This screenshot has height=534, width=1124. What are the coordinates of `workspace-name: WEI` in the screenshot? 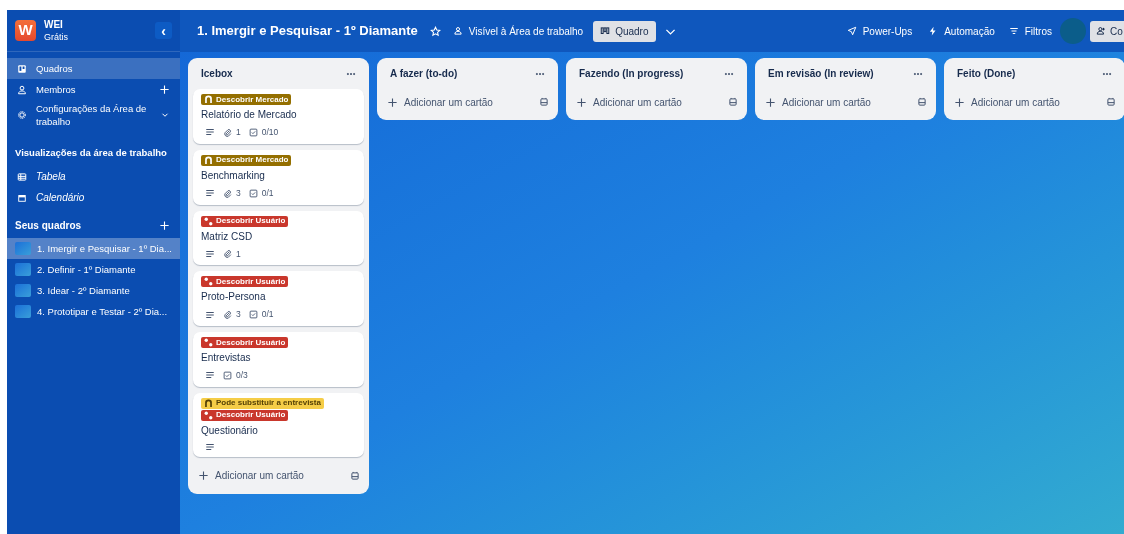 It's located at (54, 24).